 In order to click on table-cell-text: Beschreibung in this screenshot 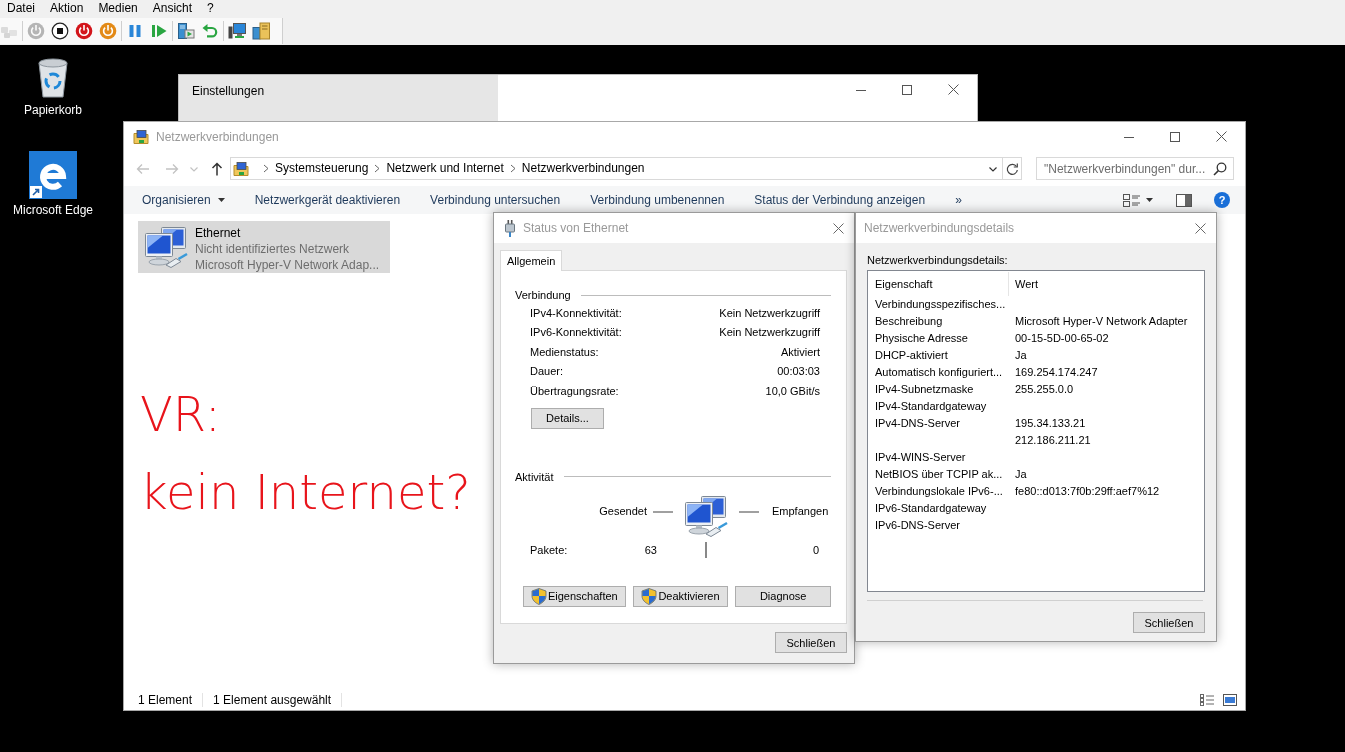, I will do `click(909, 321)`.